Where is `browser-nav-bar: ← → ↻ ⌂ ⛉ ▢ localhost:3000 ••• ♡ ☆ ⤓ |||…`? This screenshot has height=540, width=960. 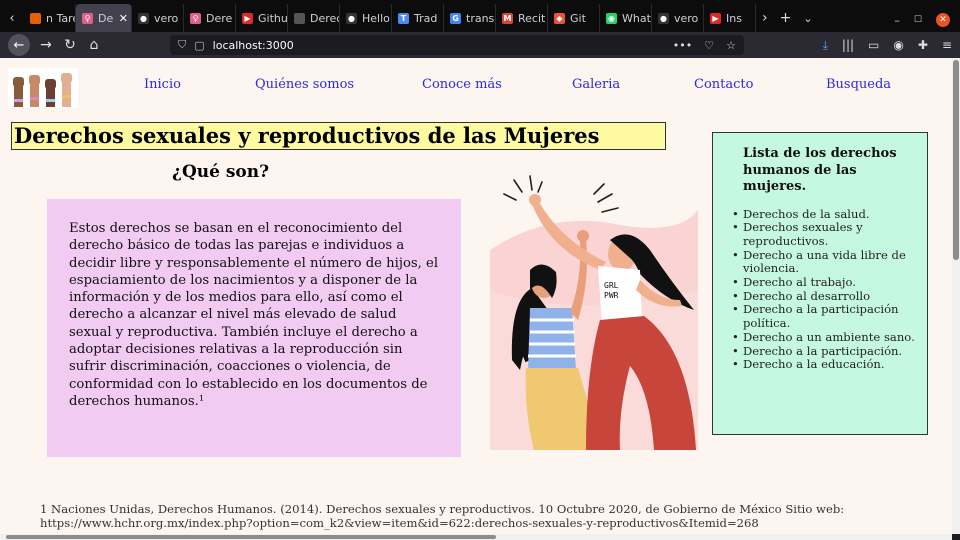 browser-nav-bar: ← → ↻ ⌂ ⛉ ▢ localhost:3000 ••• ♡ ☆ ⤓ |||… is located at coordinates (480, 45).